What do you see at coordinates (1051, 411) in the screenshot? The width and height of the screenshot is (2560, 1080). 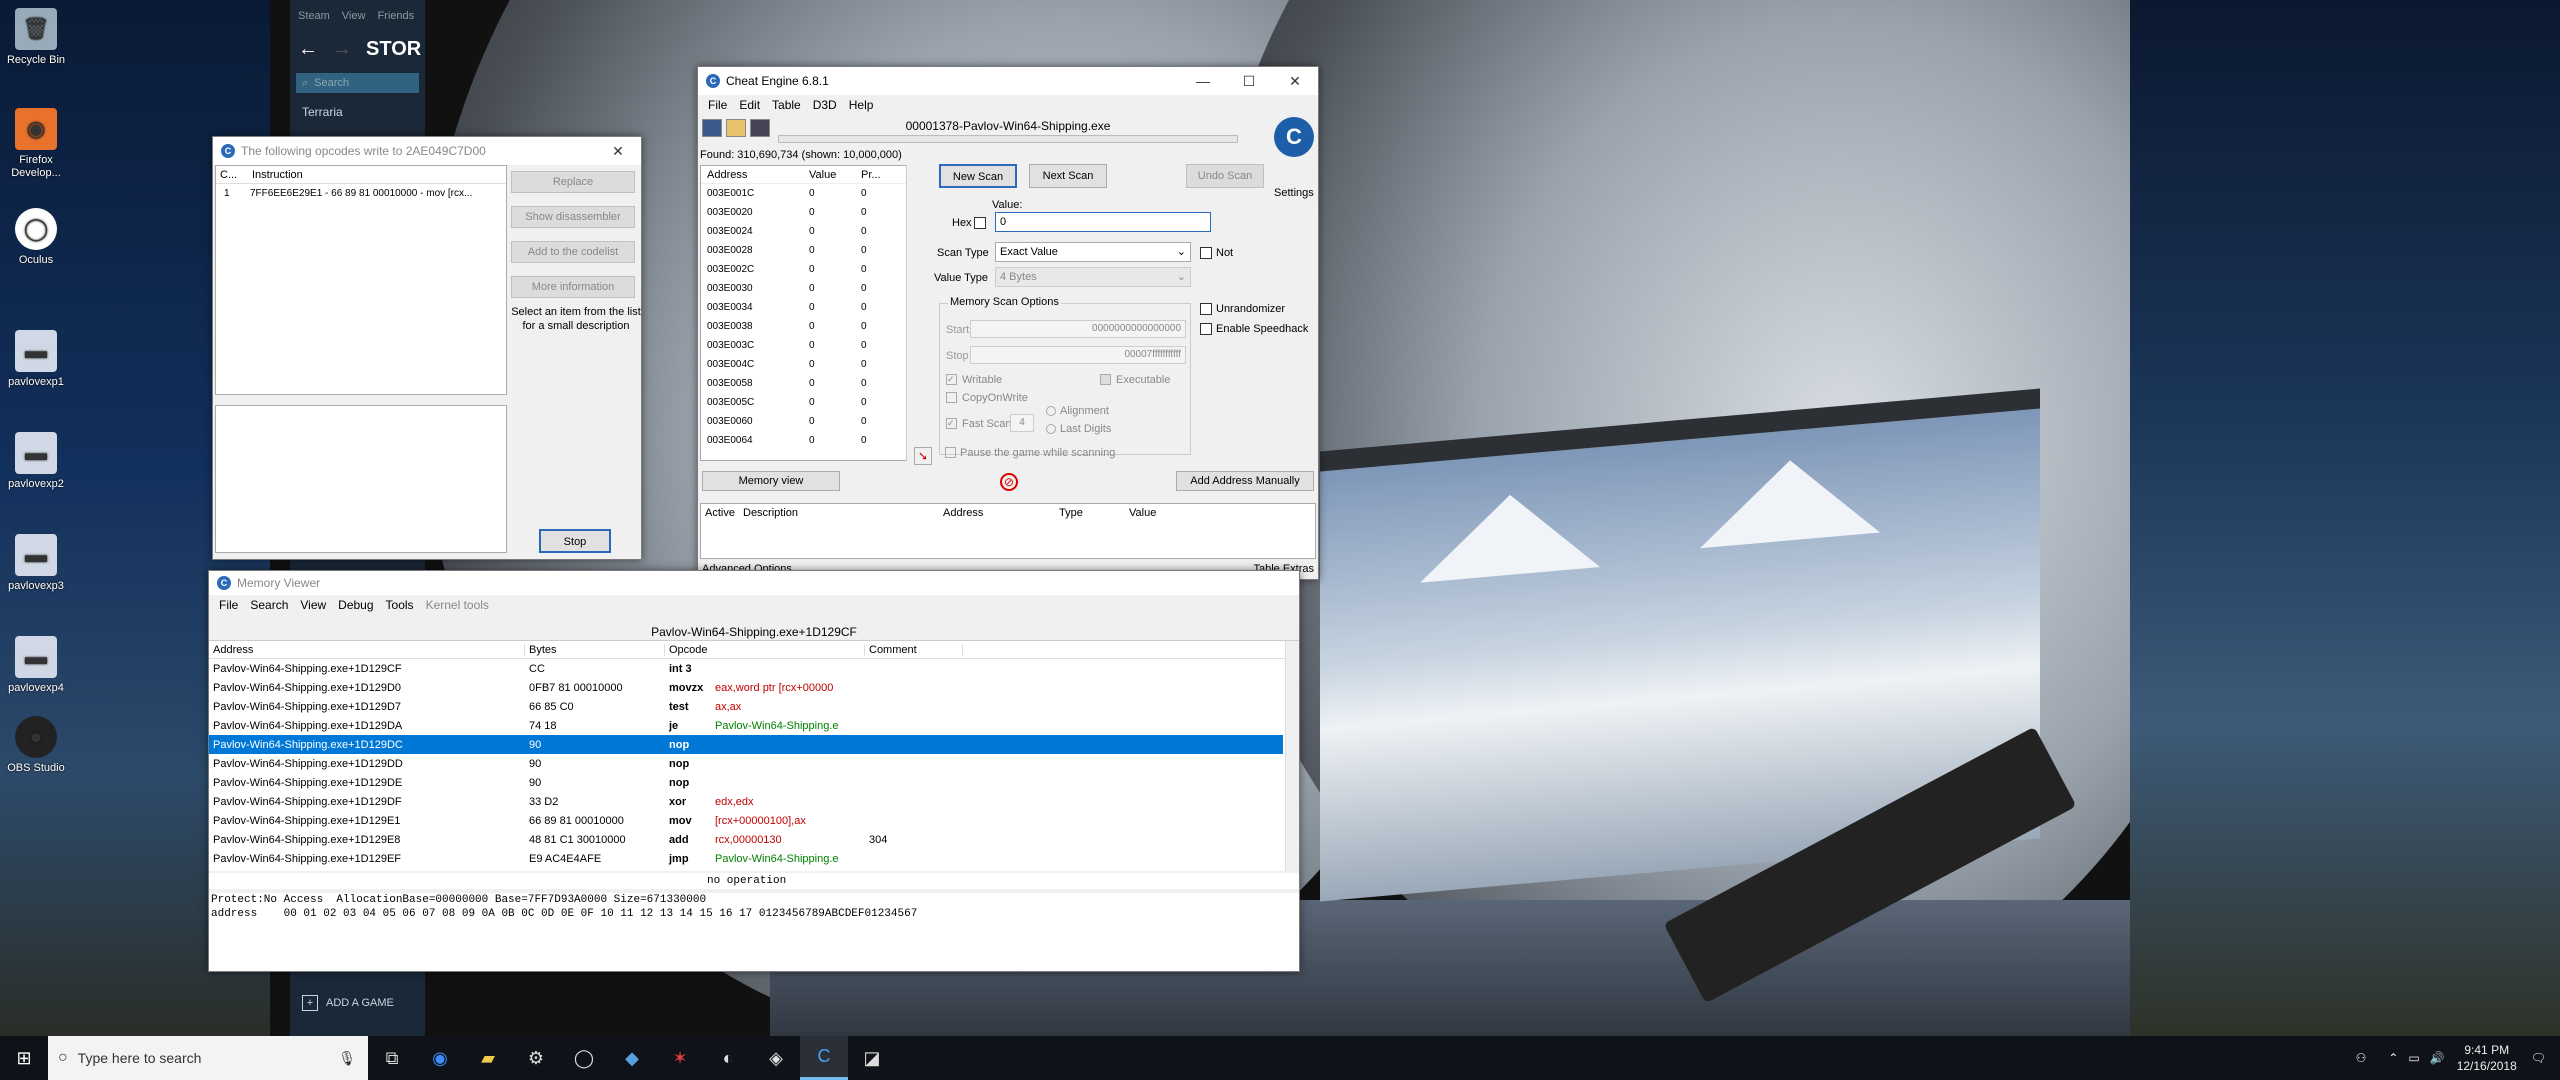 I see `alignment-radio` at bounding box center [1051, 411].